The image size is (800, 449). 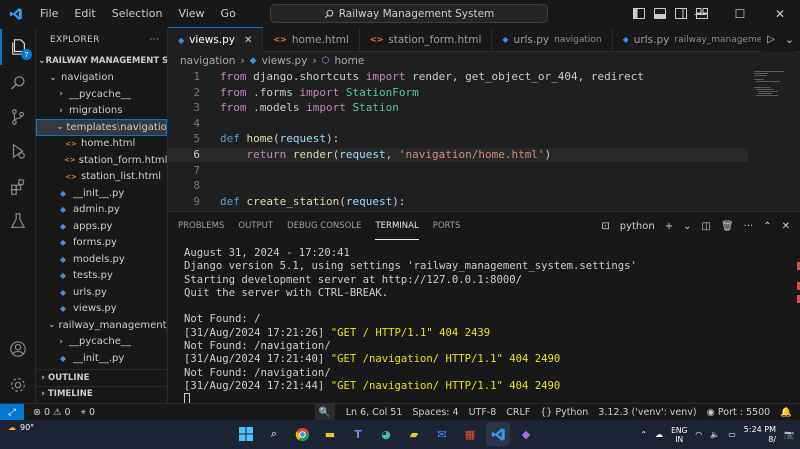 What do you see at coordinates (637, 226) in the screenshot?
I see `terminal-shell-name: python` at bounding box center [637, 226].